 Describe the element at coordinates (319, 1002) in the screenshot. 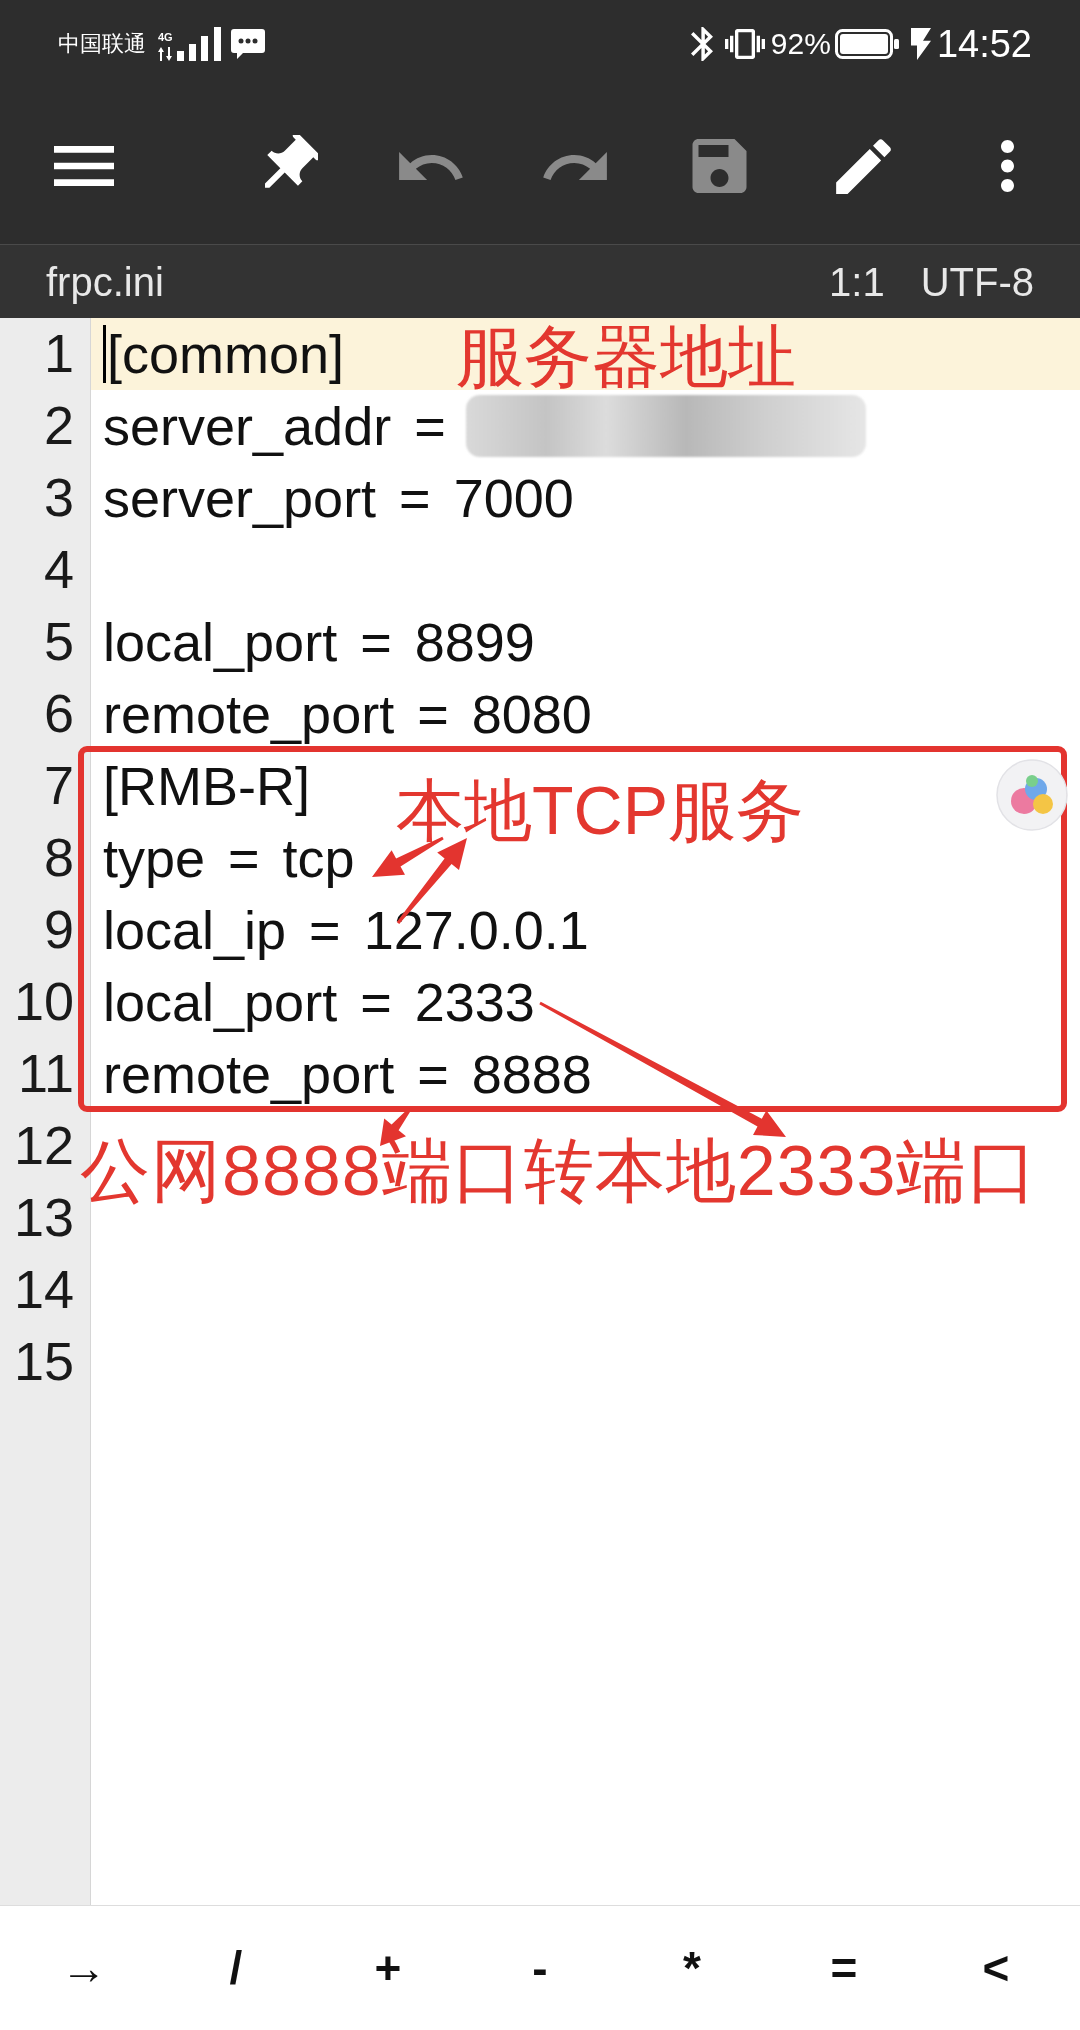

I see `code-line: local_port = 2333` at that location.